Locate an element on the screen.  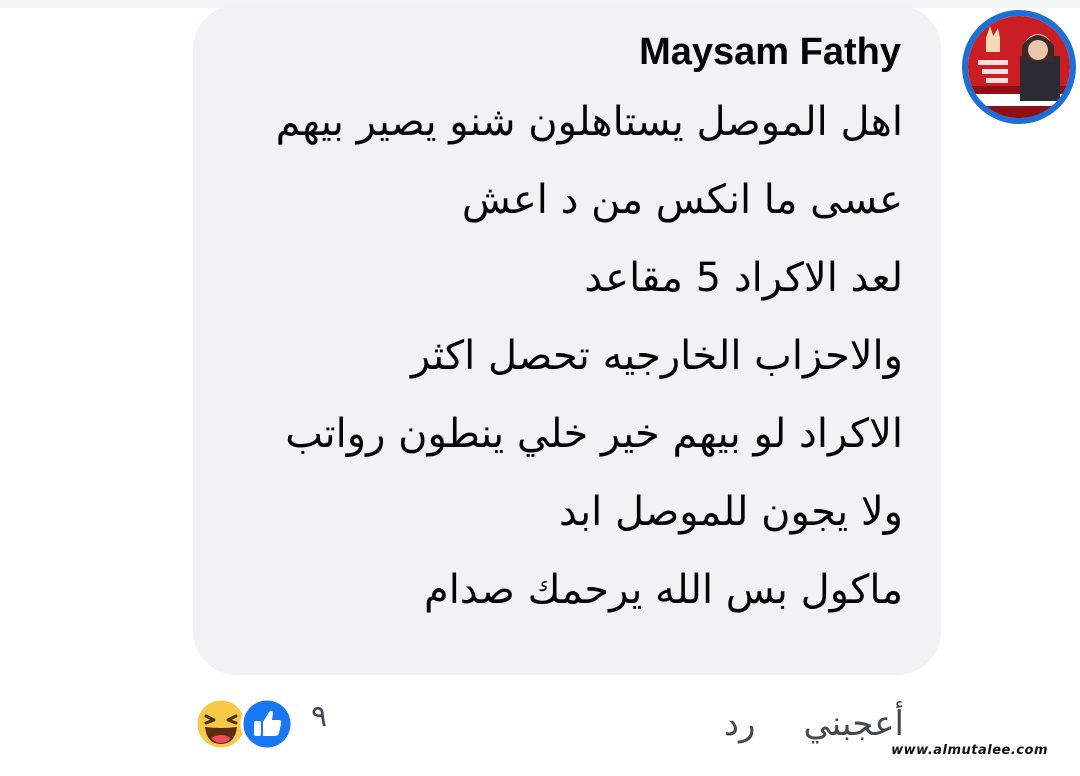
like-thumb-icon is located at coordinates (267, 724).